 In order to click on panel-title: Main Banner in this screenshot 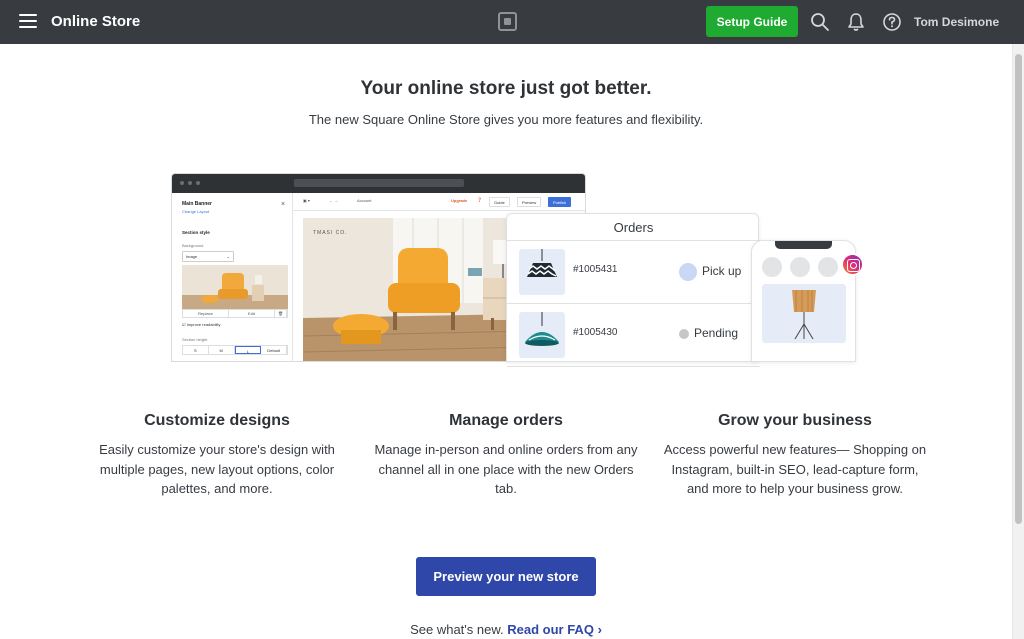, I will do `click(197, 204)`.